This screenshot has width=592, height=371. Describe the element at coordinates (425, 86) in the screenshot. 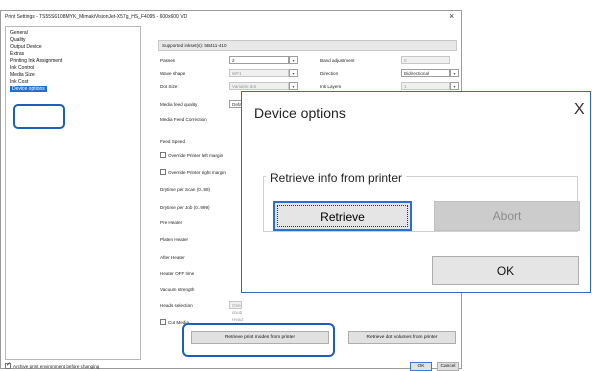

I see `ink-layers-select: 1` at that location.